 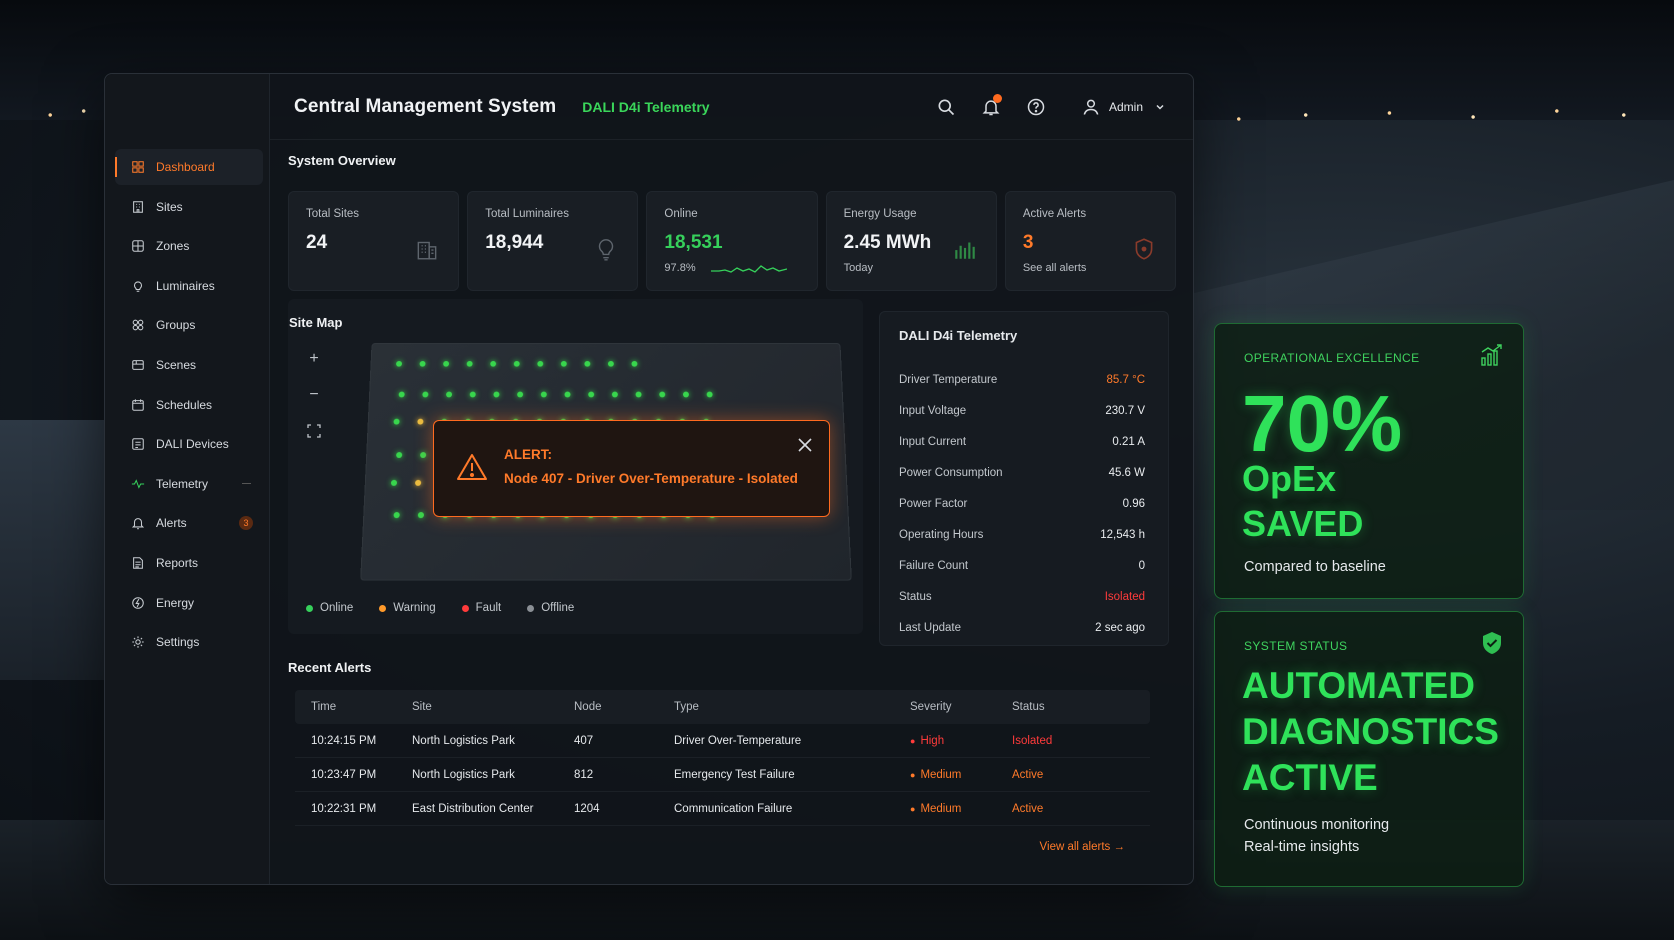 What do you see at coordinates (1028, 774) in the screenshot?
I see `cell-status: Active` at bounding box center [1028, 774].